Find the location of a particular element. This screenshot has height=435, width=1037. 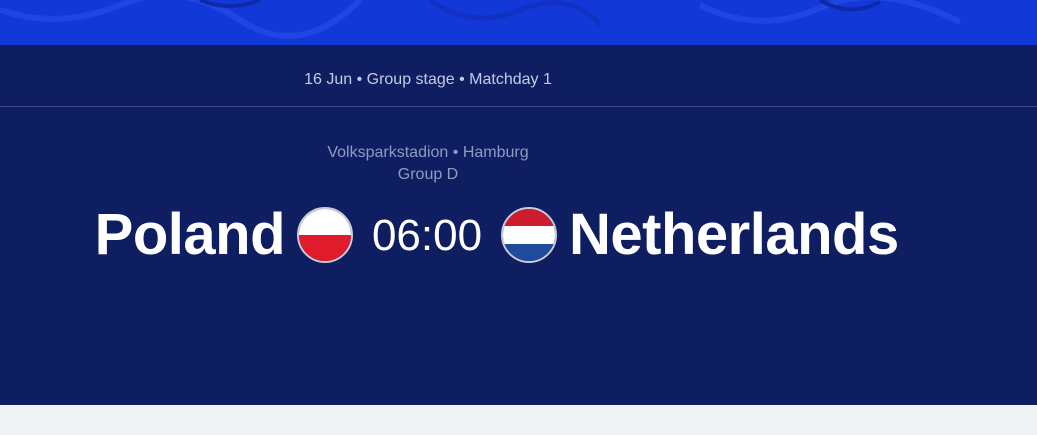

match-meta: 16 Jun • Group stage • Matchday 1 is located at coordinates (428, 79).